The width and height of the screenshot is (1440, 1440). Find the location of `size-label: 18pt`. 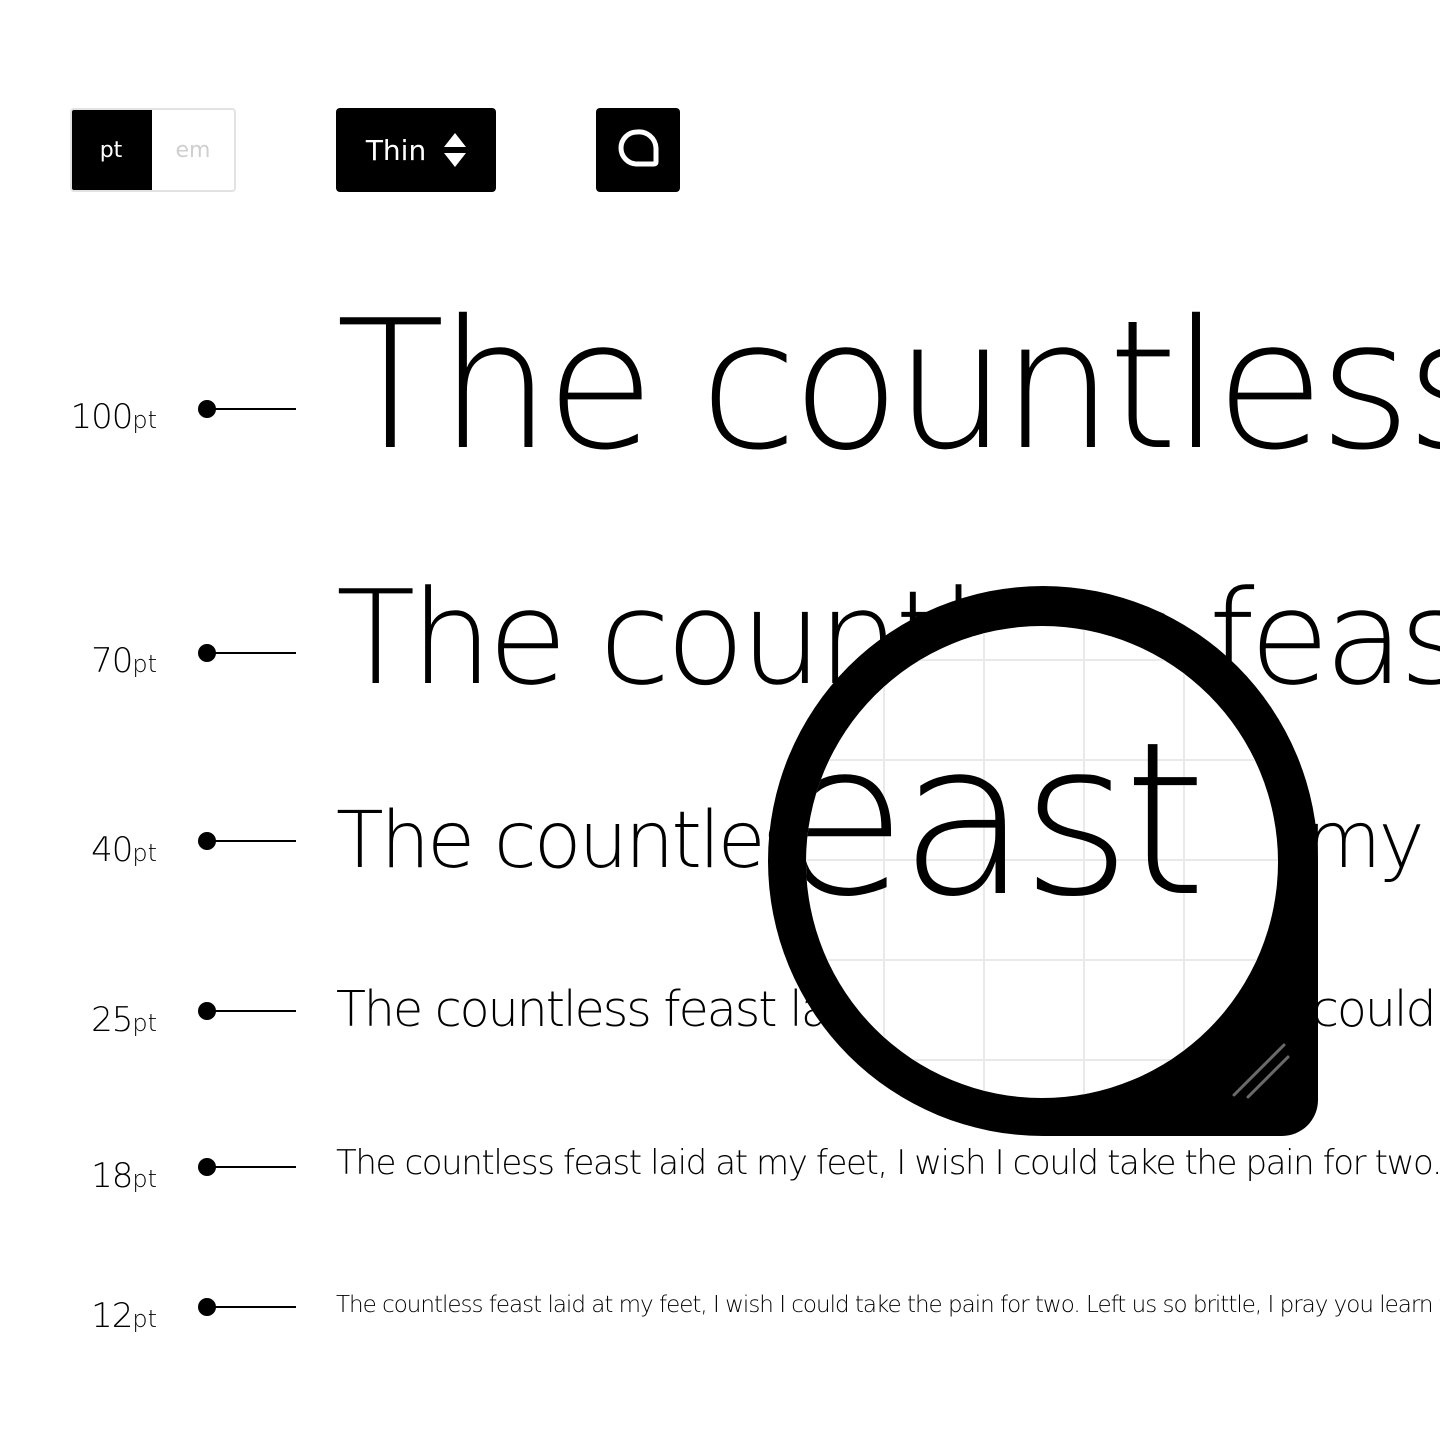

size-label: 18pt is located at coordinates (124, 1176).